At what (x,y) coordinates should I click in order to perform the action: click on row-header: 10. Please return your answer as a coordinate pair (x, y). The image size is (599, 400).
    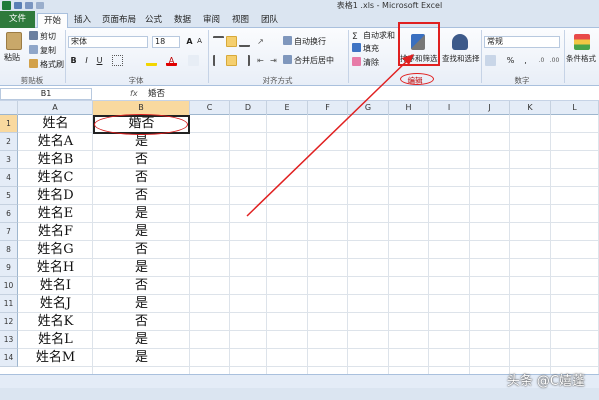
    Looking at the image, I should click on (9, 286).